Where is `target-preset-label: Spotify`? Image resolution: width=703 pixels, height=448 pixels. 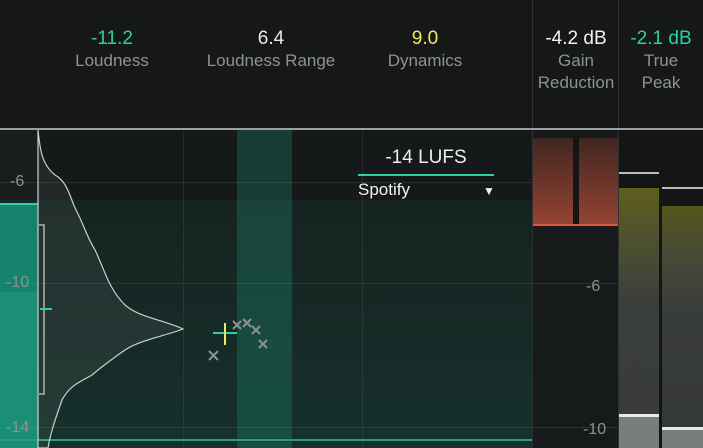
target-preset-label: Spotify is located at coordinates (384, 189).